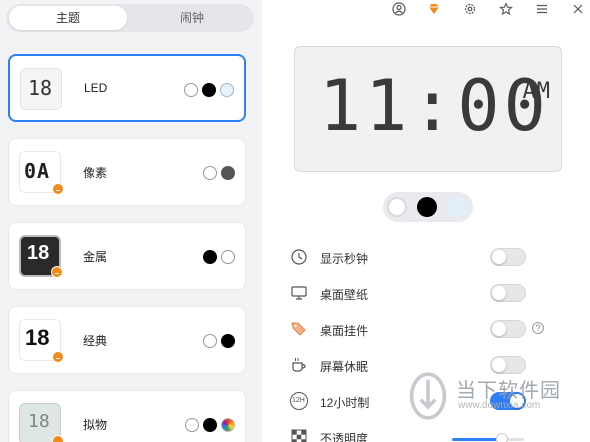 The width and height of the screenshot is (590, 442). I want to click on preview-color-white, so click(397, 207).